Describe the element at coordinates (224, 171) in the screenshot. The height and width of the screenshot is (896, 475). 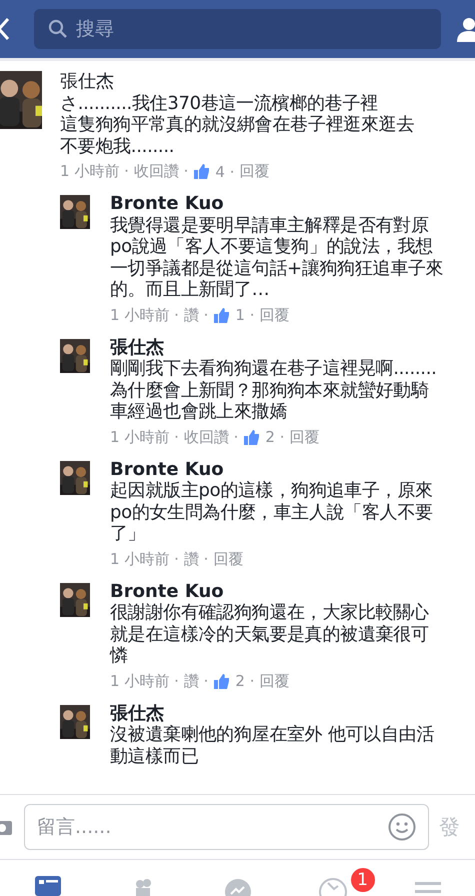
I see `like-count: 4 ·` at that location.